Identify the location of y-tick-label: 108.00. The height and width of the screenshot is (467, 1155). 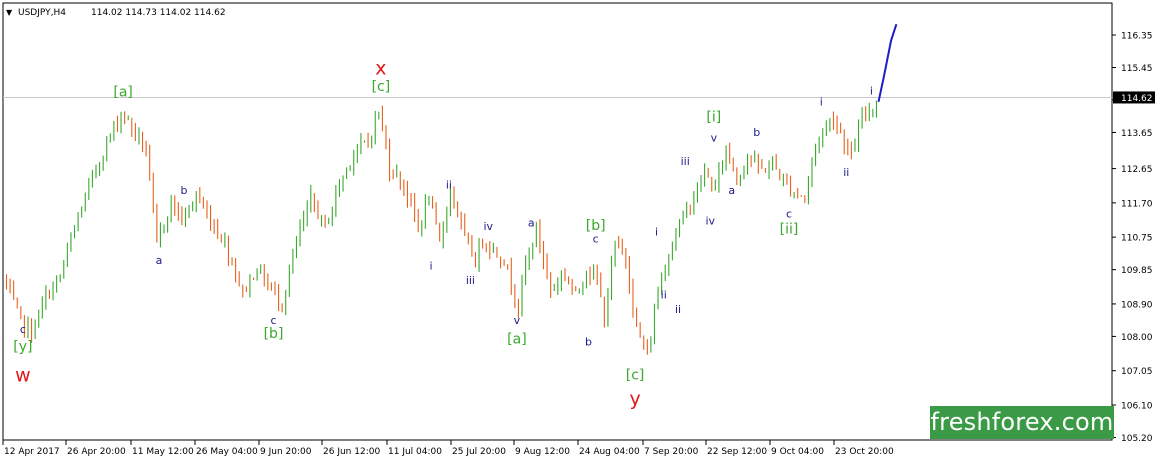
(1137, 338).